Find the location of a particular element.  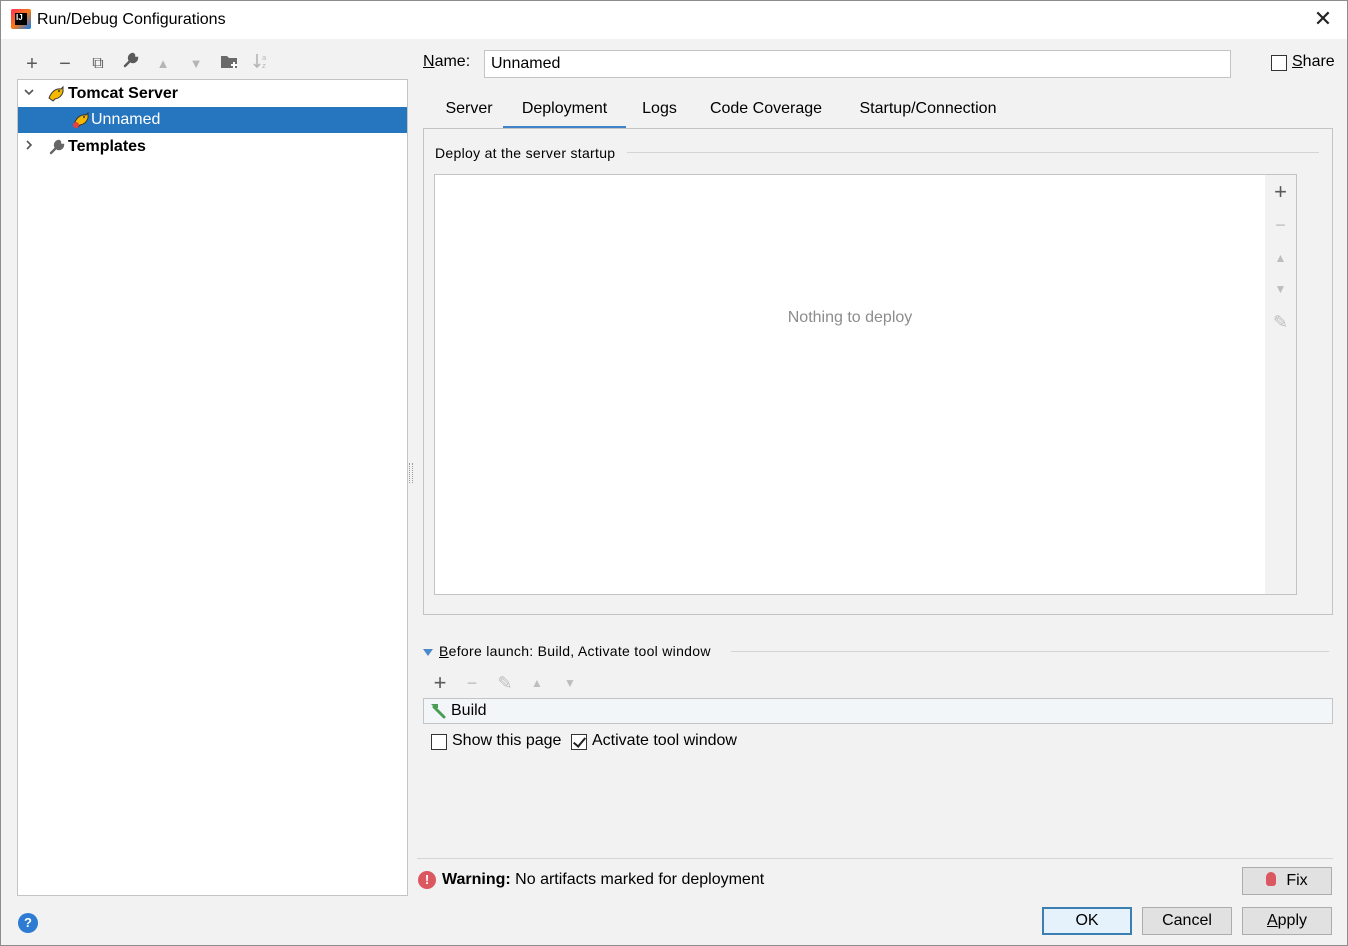

copy-icon: ⧉ is located at coordinates (98, 64).